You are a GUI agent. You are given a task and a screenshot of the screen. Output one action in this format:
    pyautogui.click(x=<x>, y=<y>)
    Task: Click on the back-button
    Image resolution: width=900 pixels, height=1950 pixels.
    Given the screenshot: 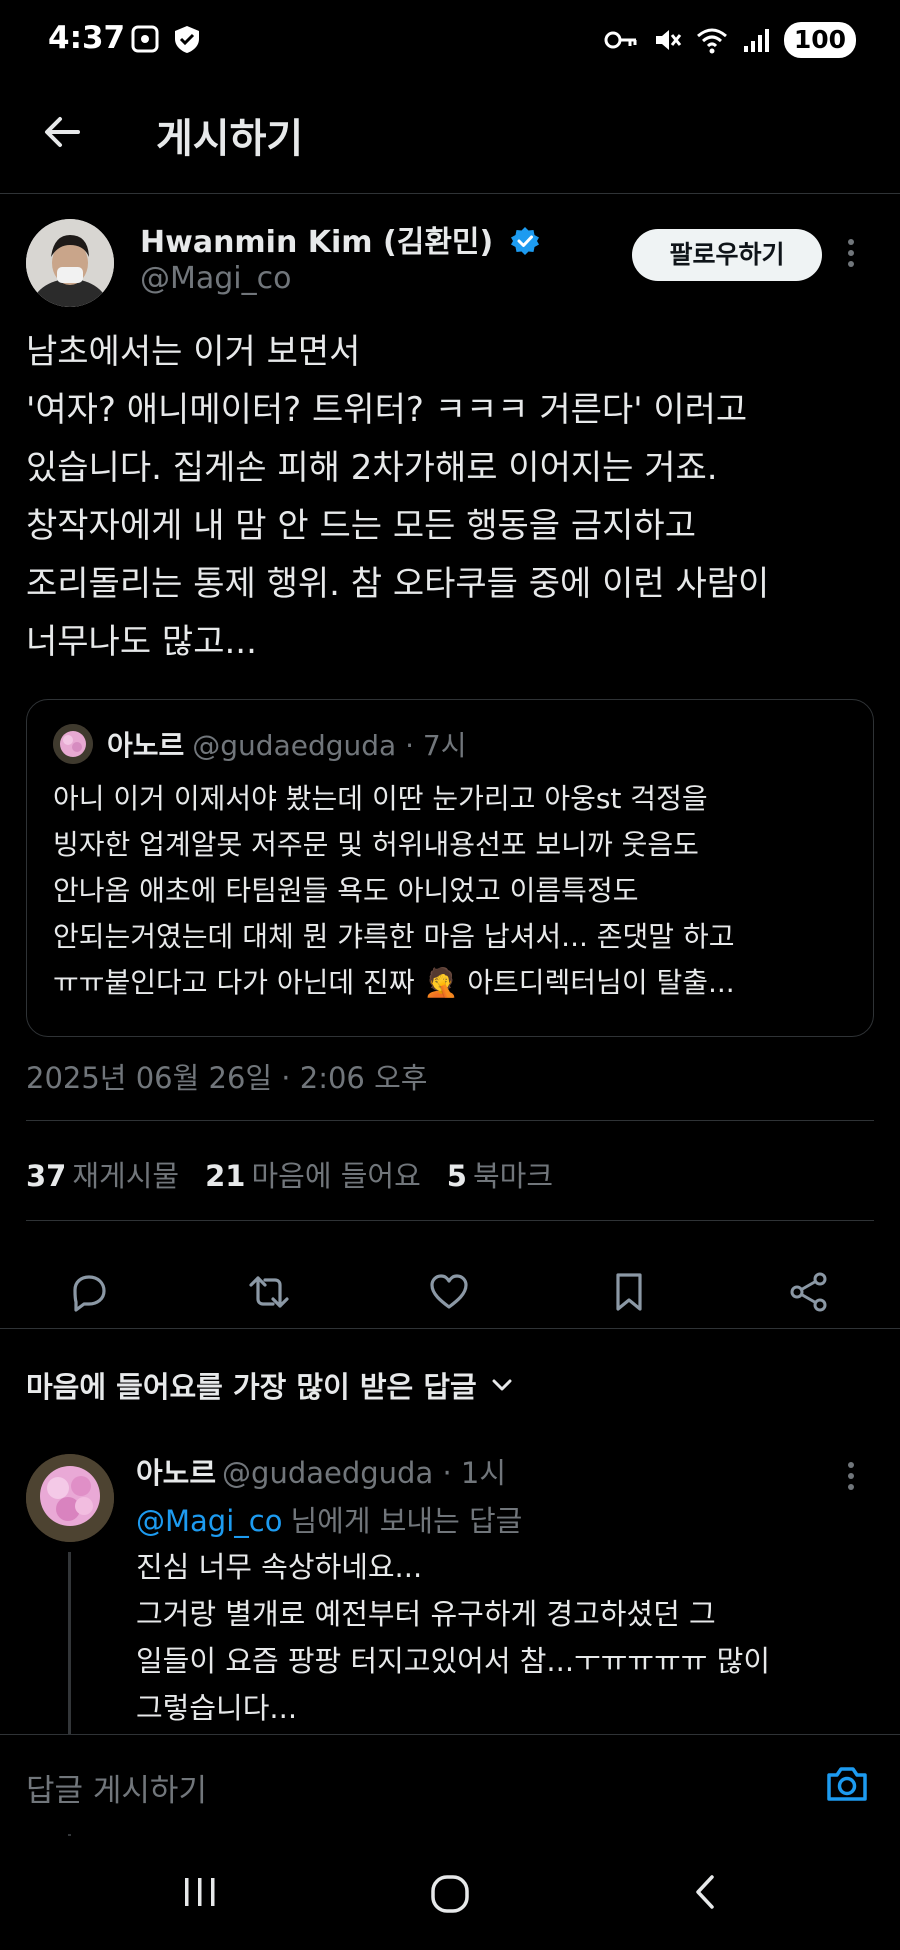 What is the action you would take?
    pyautogui.click(x=62, y=132)
    